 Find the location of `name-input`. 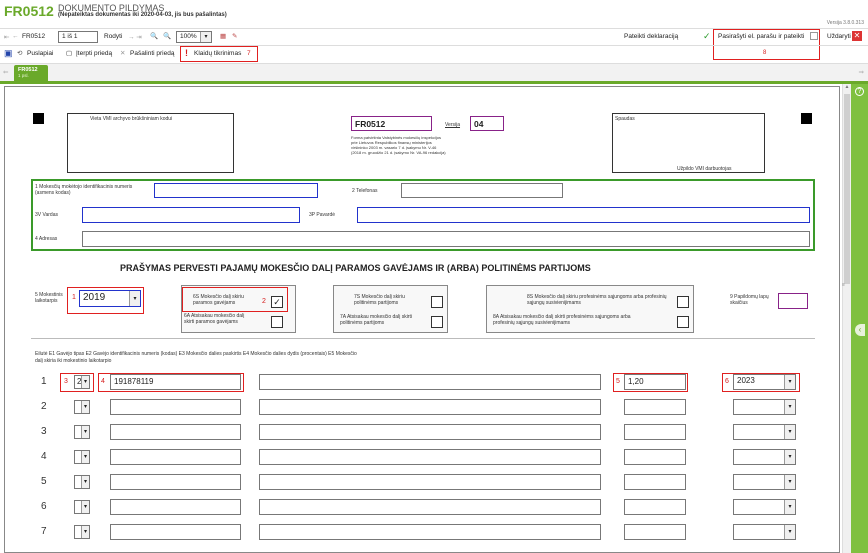

name-input is located at coordinates (191, 215).